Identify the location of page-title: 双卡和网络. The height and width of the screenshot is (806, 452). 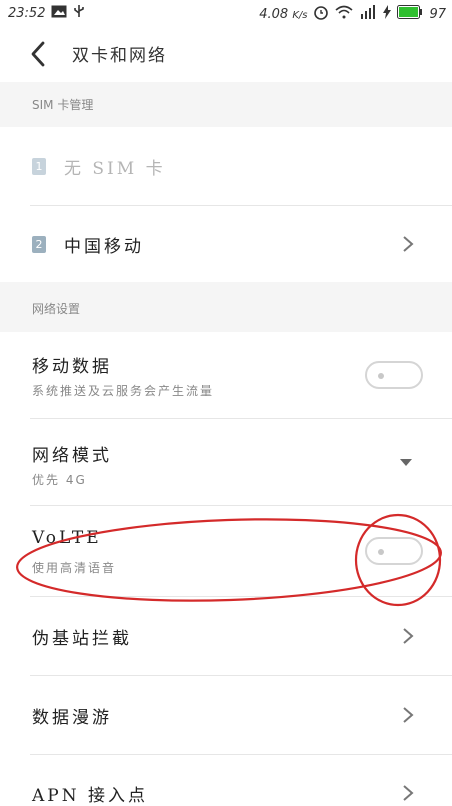
(119, 56).